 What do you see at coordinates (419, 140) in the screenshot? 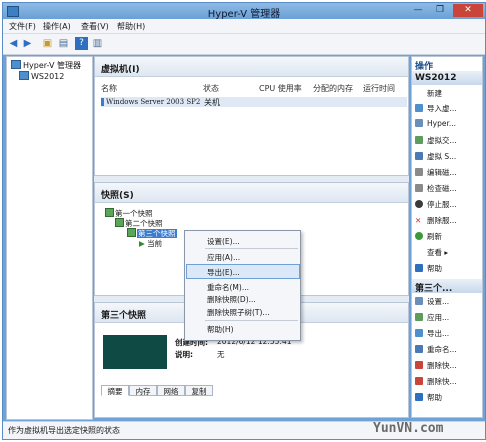
I see `switch-icon` at bounding box center [419, 140].